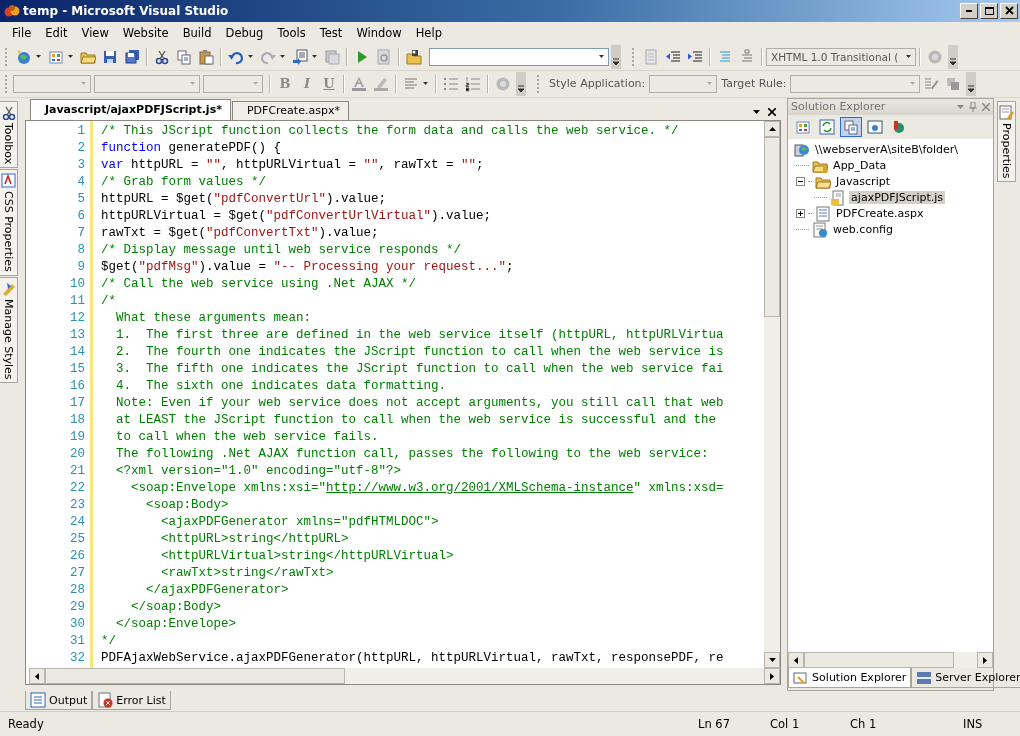 The height and width of the screenshot is (736, 1020). What do you see at coordinates (299, 522) in the screenshot?
I see `code-line: <ajaxPDFGenerator xmlns="pdfHTMLDOC">` at bounding box center [299, 522].